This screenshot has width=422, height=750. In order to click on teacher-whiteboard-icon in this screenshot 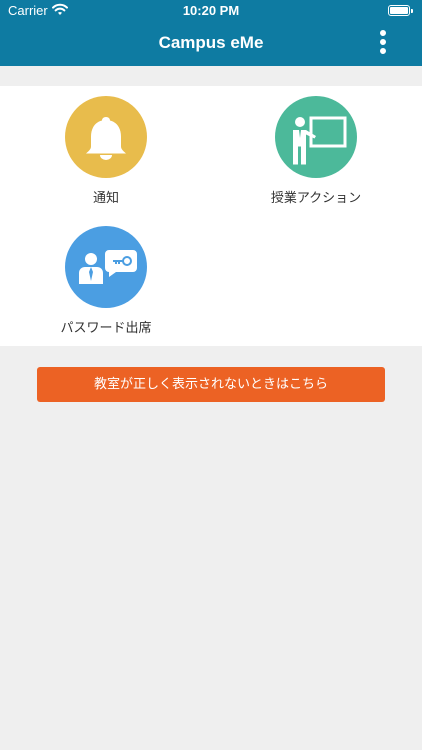, I will do `click(320, 140)`.